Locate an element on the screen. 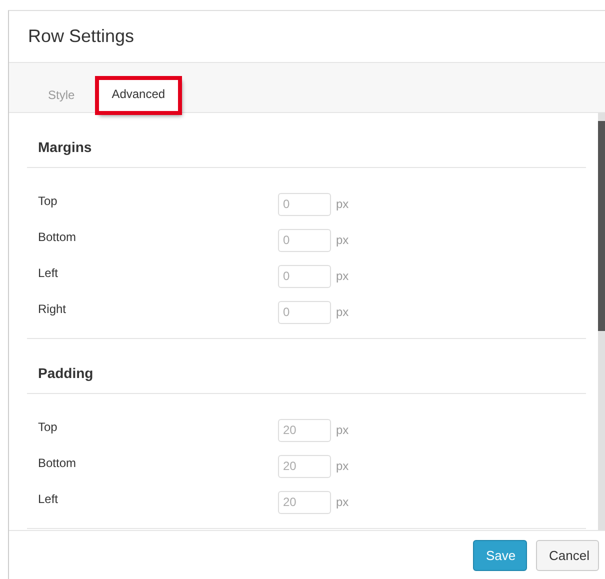 Image resolution: width=605 pixels, height=579 pixels. dialog-title: Row Settings is located at coordinates (81, 36).